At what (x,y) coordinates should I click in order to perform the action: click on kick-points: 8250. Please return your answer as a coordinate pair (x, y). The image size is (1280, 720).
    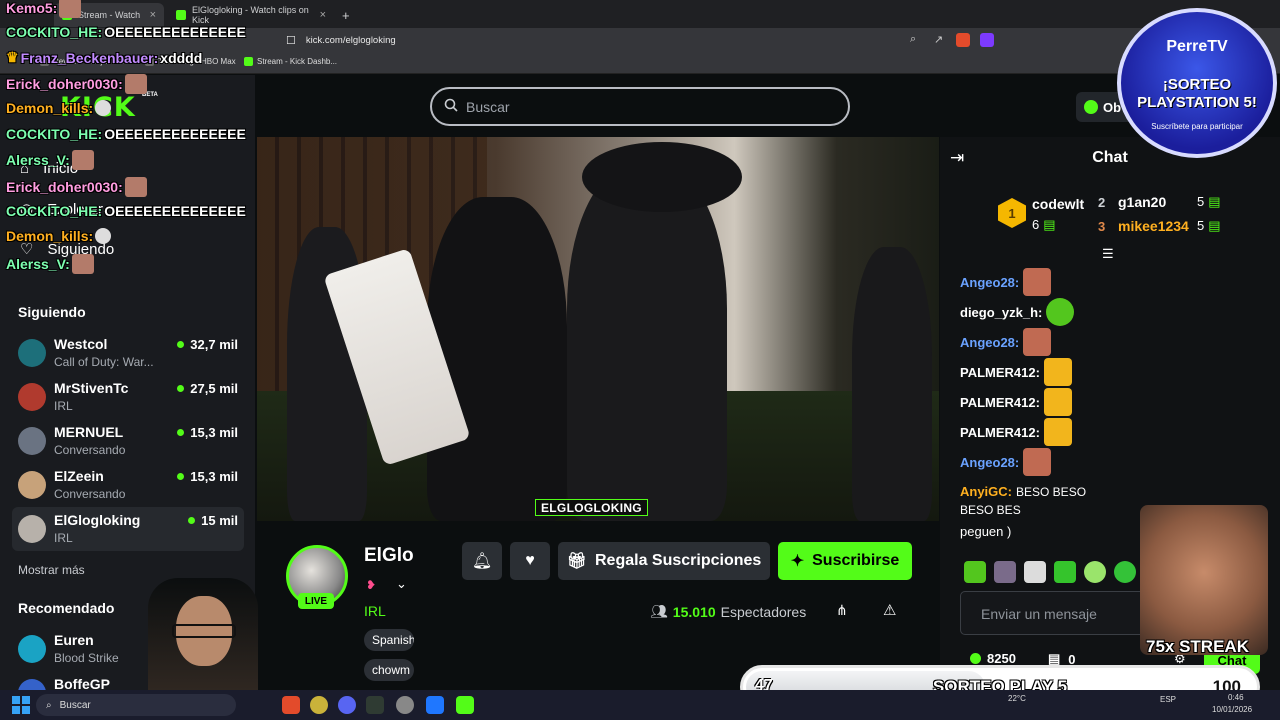
    Looking at the image, I should click on (993, 658).